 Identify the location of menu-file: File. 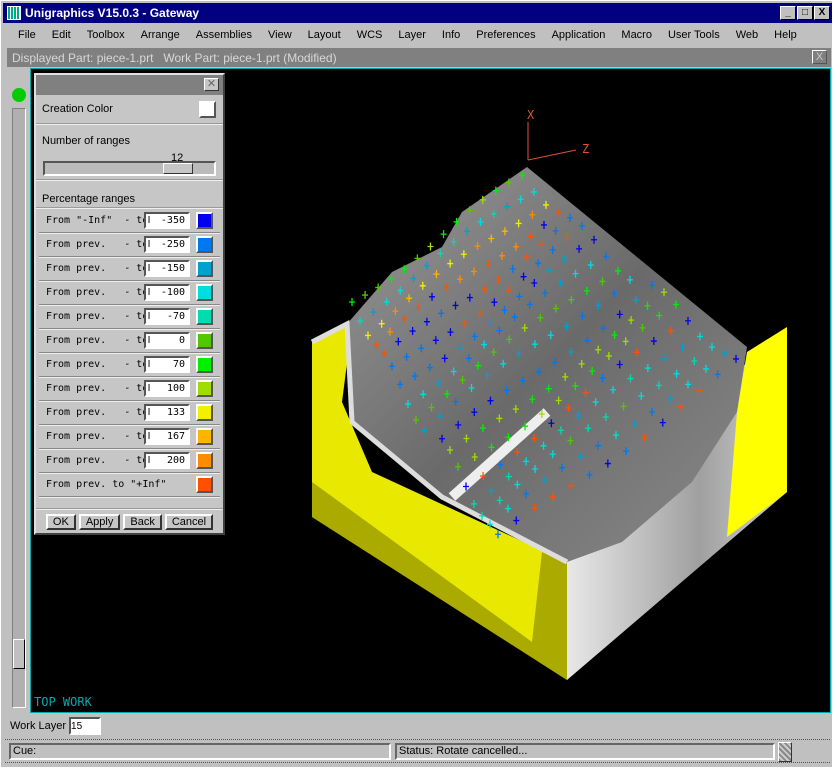
(26, 36).